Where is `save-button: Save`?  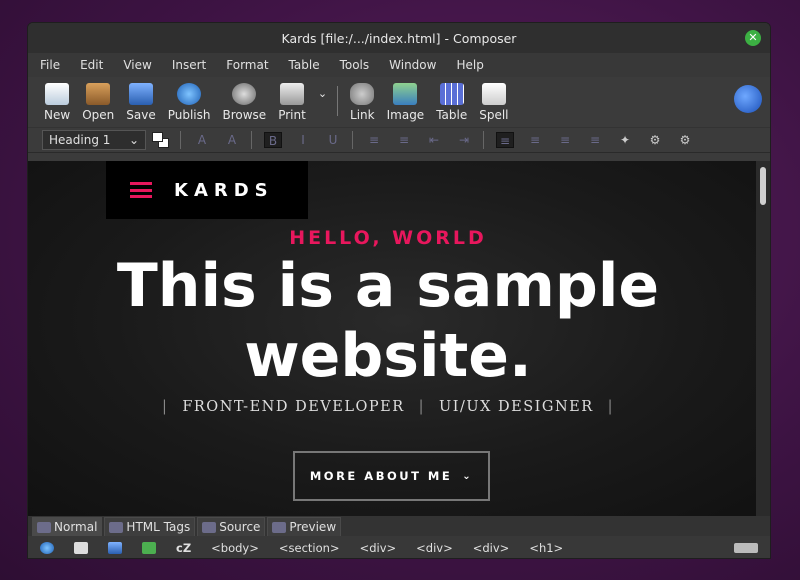
save-button: Save is located at coordinates (141, 102).